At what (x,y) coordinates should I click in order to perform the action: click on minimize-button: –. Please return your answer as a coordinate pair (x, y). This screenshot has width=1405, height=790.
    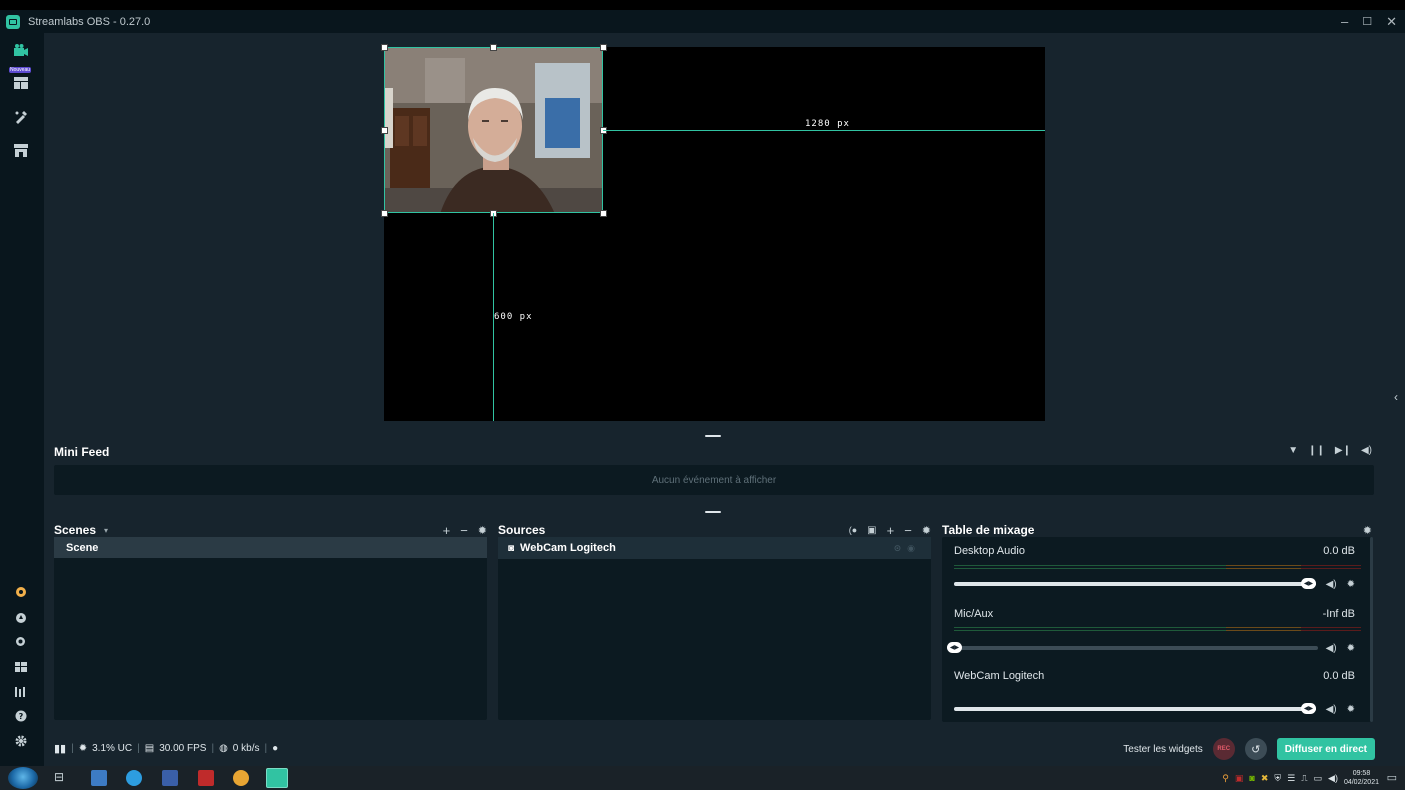
    Looking at the image, I should click on (1344, 21).